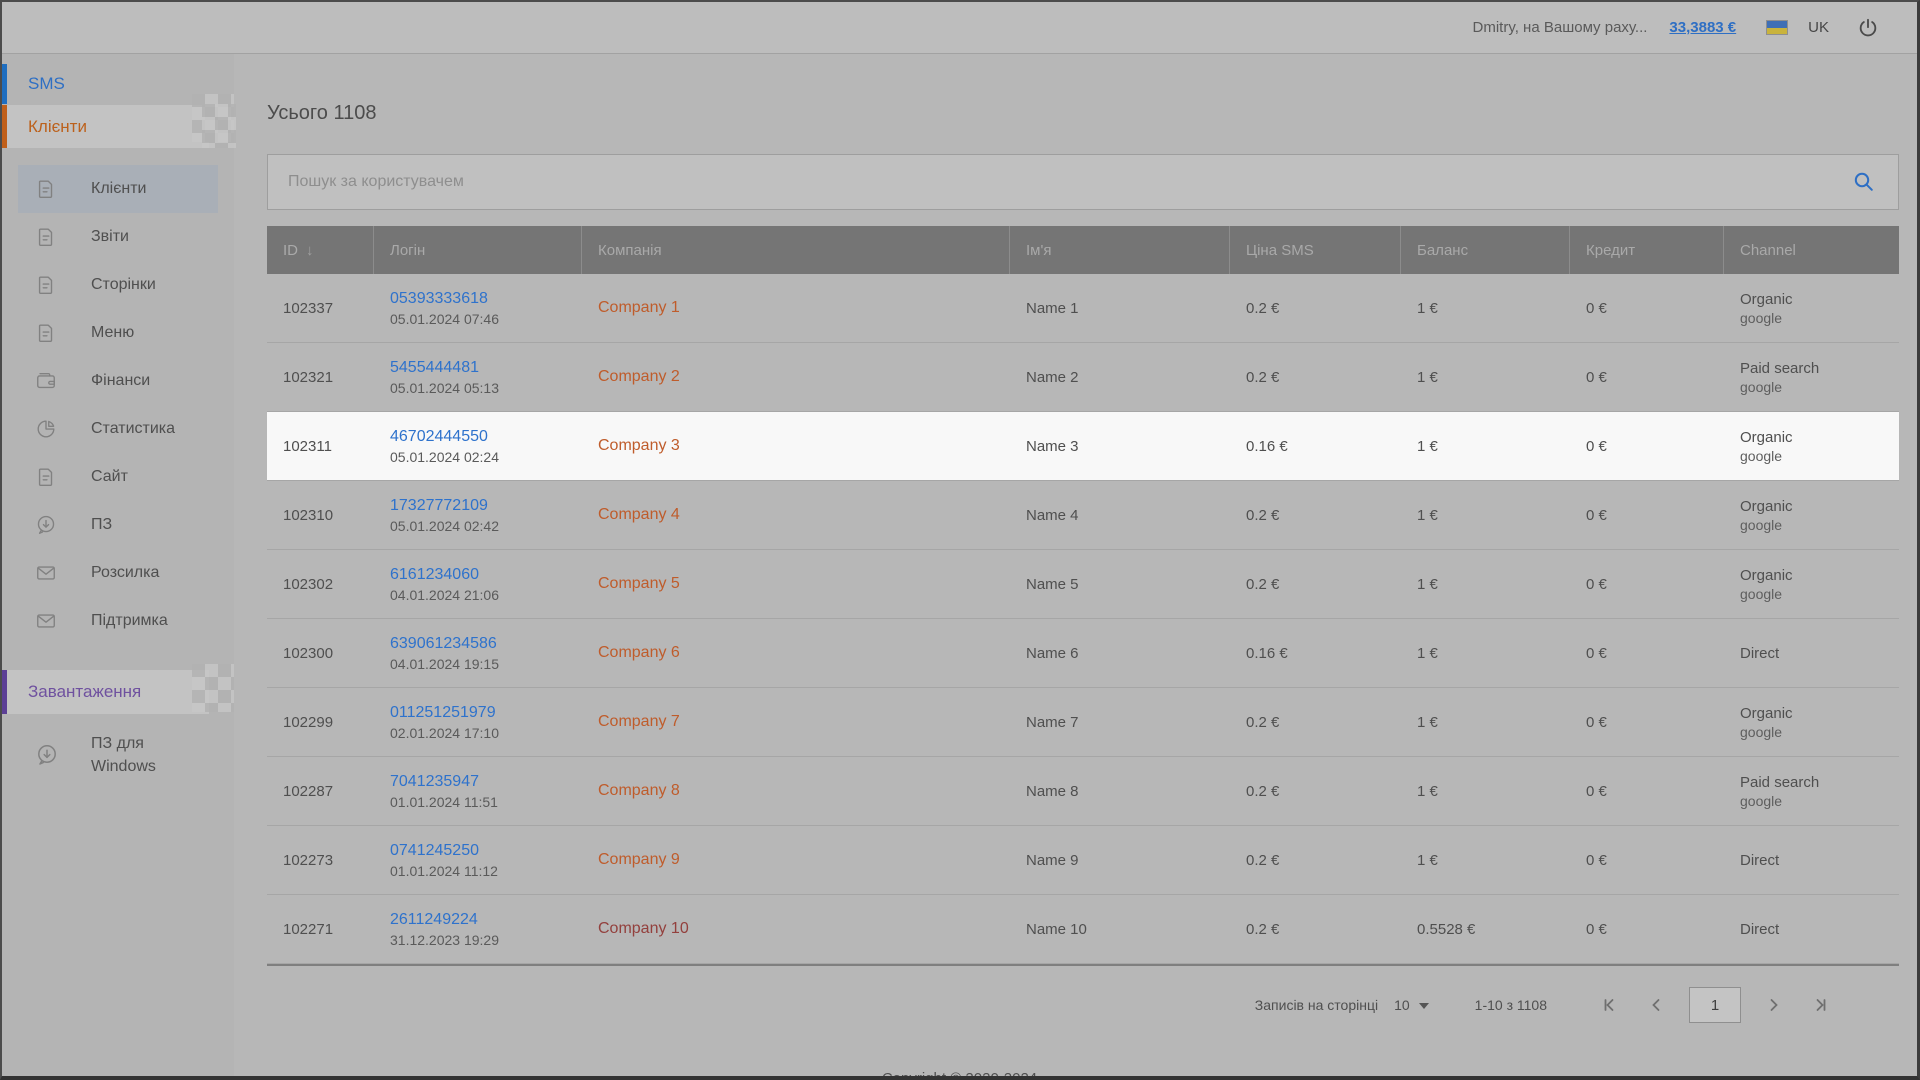 This screenshot has height=1080, width=1920. What do you see at coordinates (1060, 182) in the screenshot?
I see `search-input` at bounding box center [1060, 182].